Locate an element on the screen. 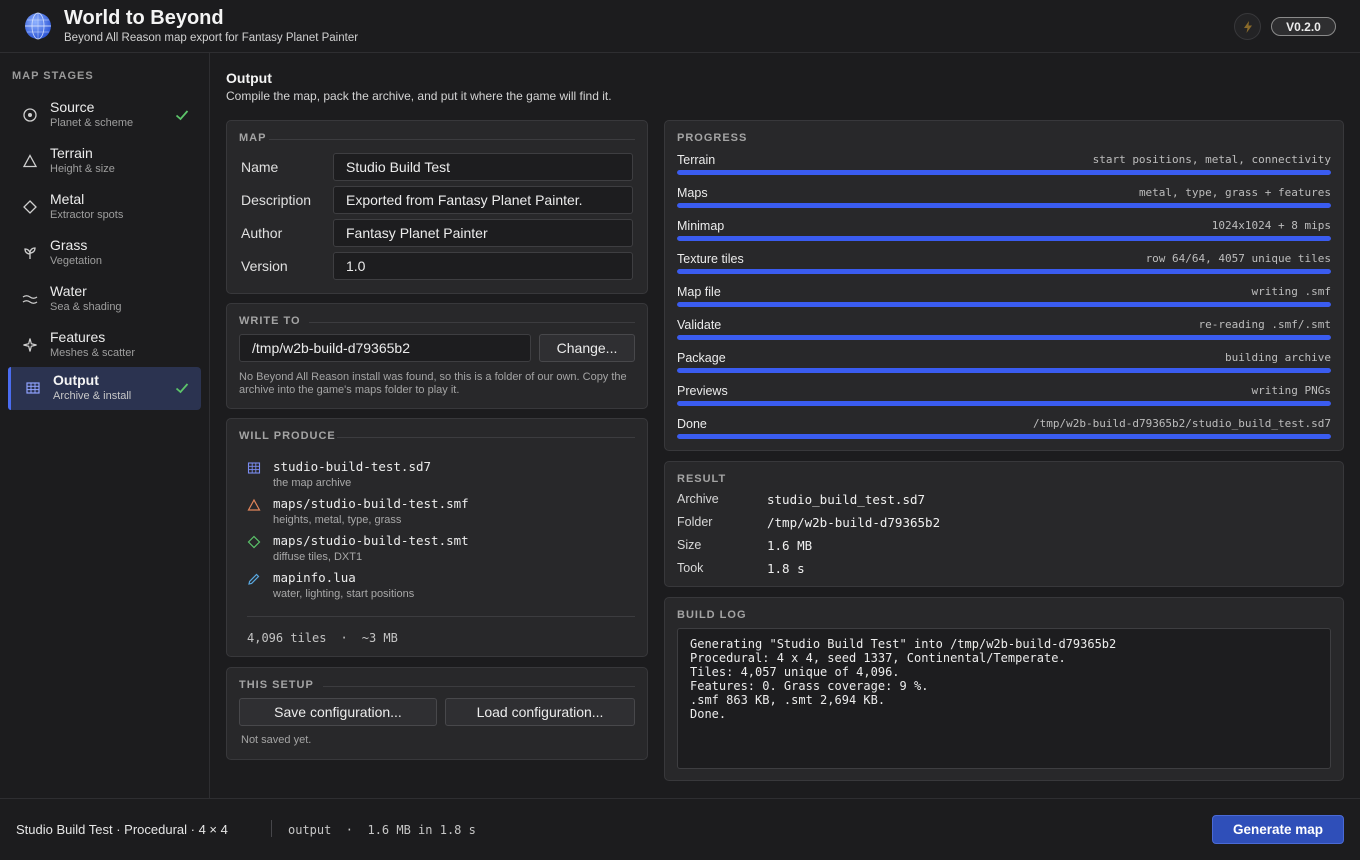  sidebar-item-subtitle: Meshes & scatter is located at coordinates (92, 353).